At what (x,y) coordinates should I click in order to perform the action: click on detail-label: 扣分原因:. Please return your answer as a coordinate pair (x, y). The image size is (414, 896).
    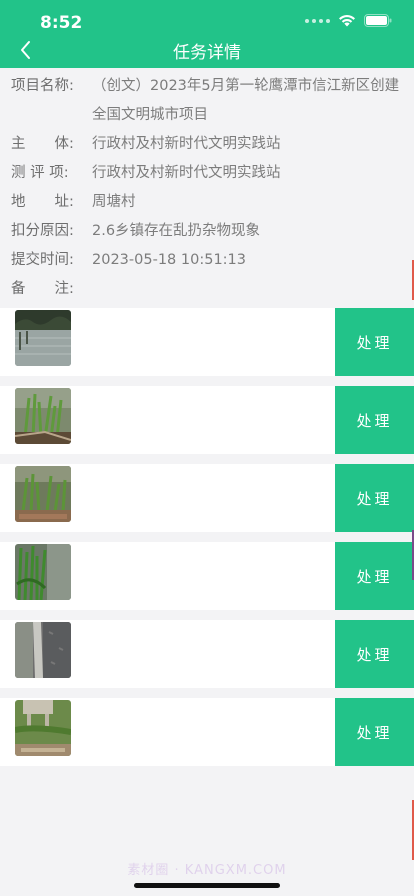
    Looking at the image, I should click on (42, 231).